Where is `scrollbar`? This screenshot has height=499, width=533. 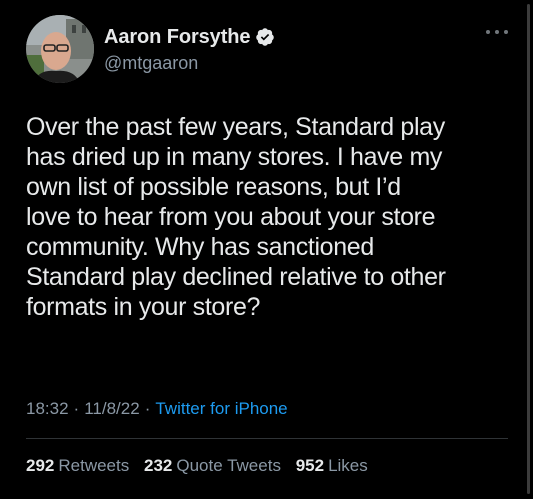
scrollbar is located at coordinates (528, 249).